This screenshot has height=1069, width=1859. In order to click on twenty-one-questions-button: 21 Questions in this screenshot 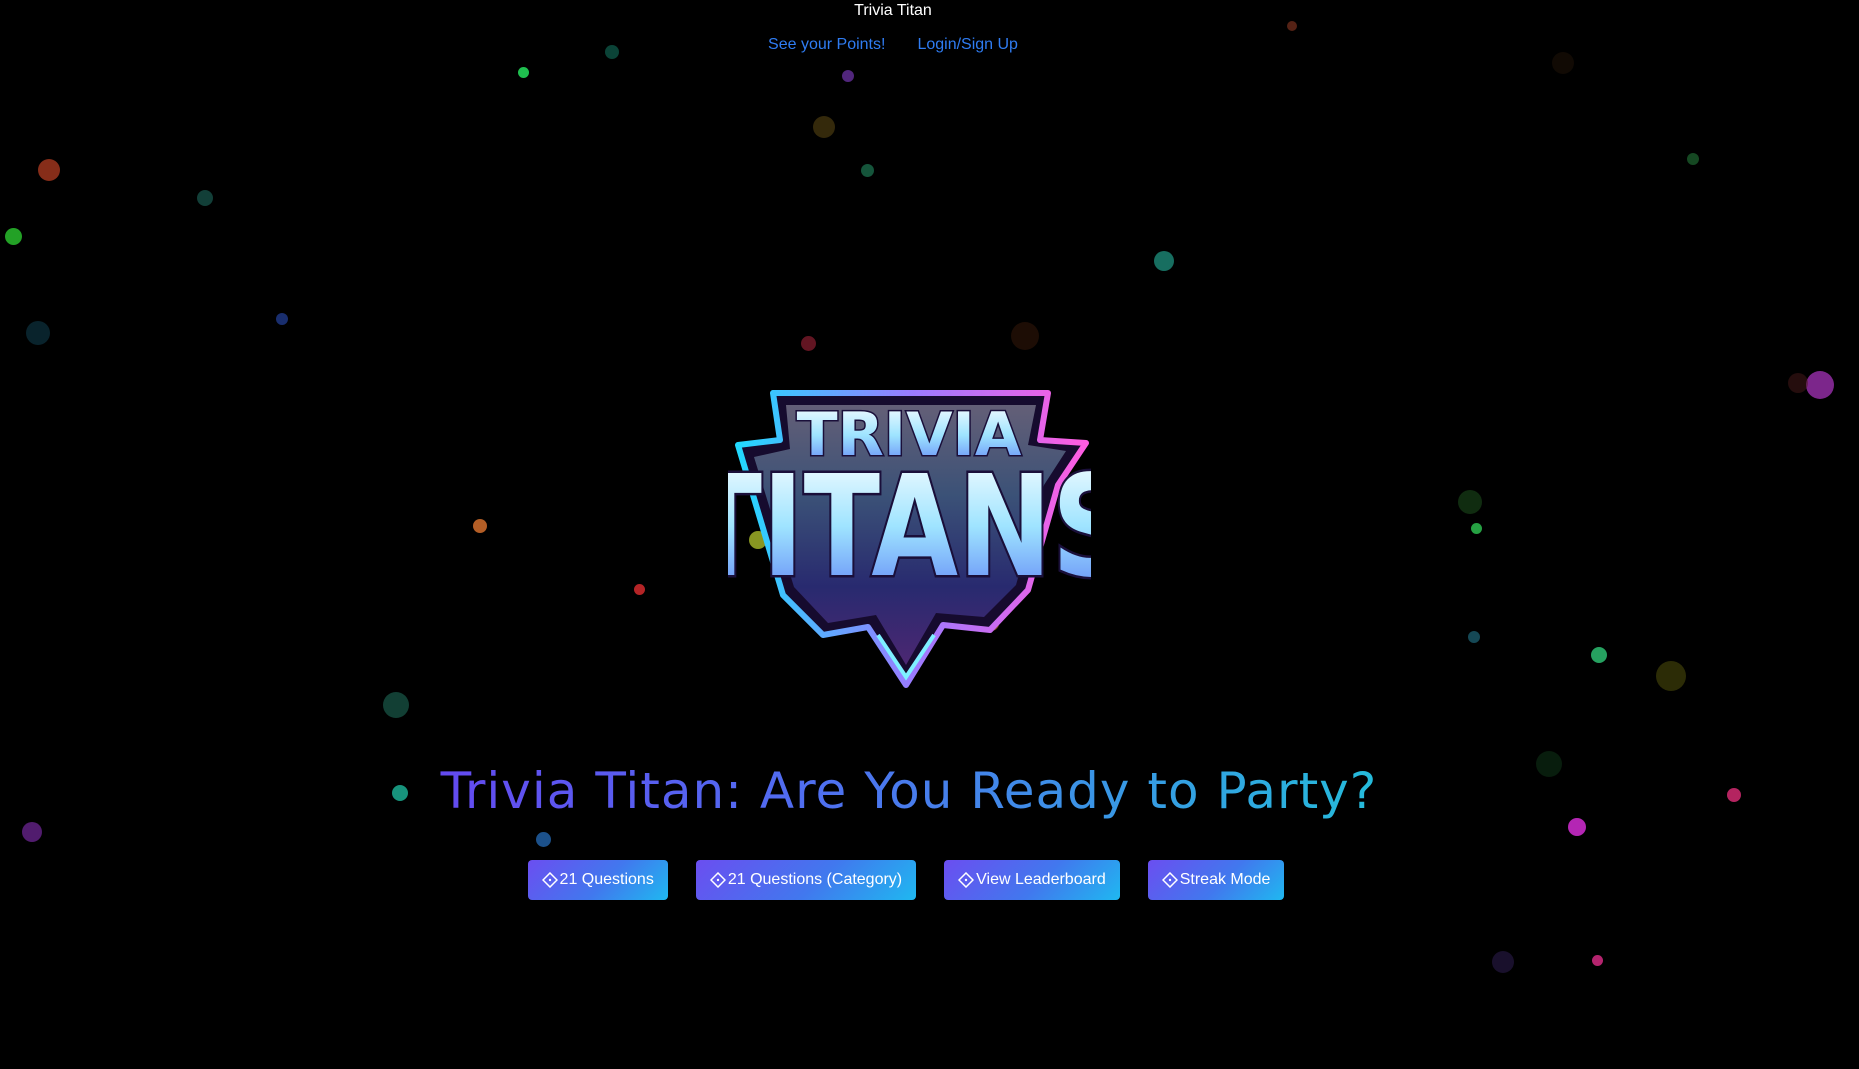, I will do `click(597, 880)`.